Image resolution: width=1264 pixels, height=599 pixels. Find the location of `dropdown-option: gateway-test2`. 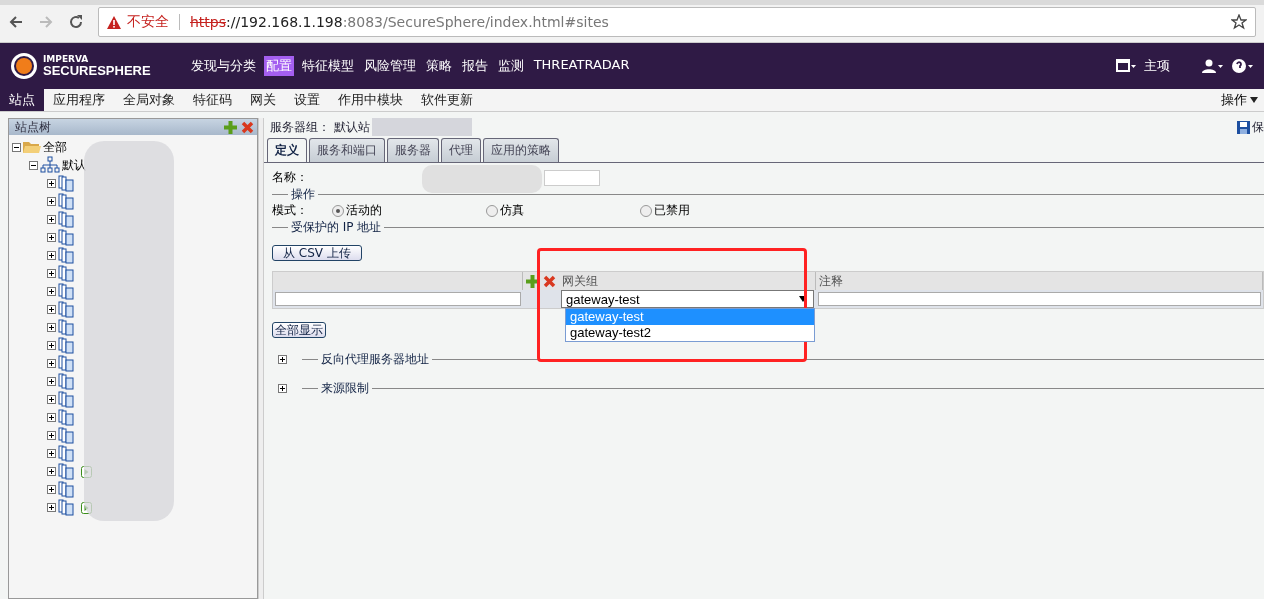

dropdown-option: gateway-test2 is located at coordinates (690, 333).